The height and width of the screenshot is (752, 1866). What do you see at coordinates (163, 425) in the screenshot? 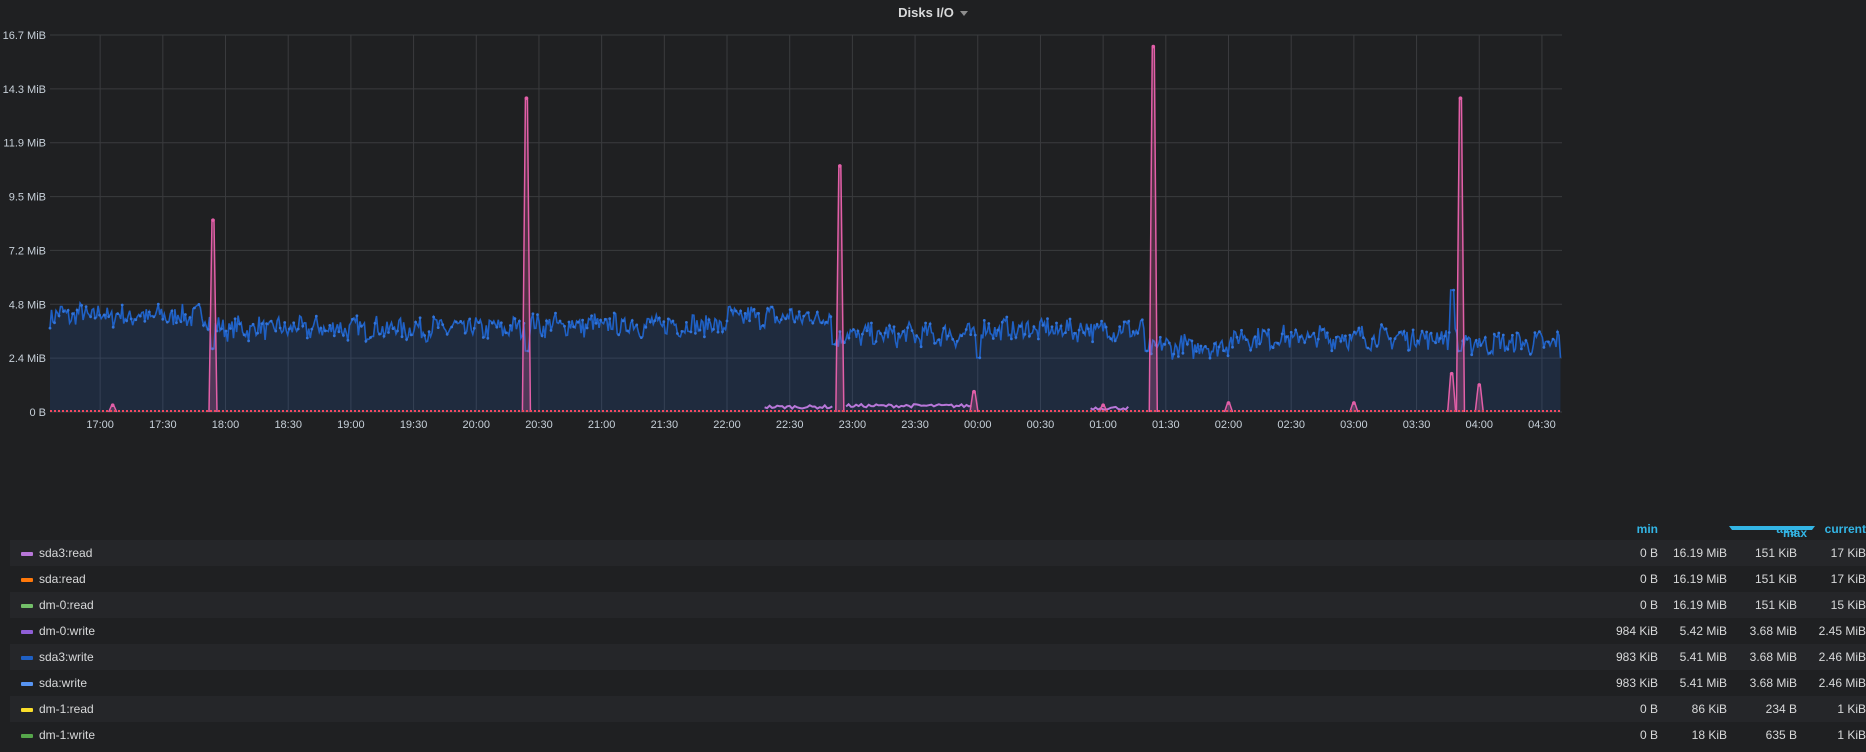
I see `x-tick-label: 17:30` at bounding box center [163, 425].